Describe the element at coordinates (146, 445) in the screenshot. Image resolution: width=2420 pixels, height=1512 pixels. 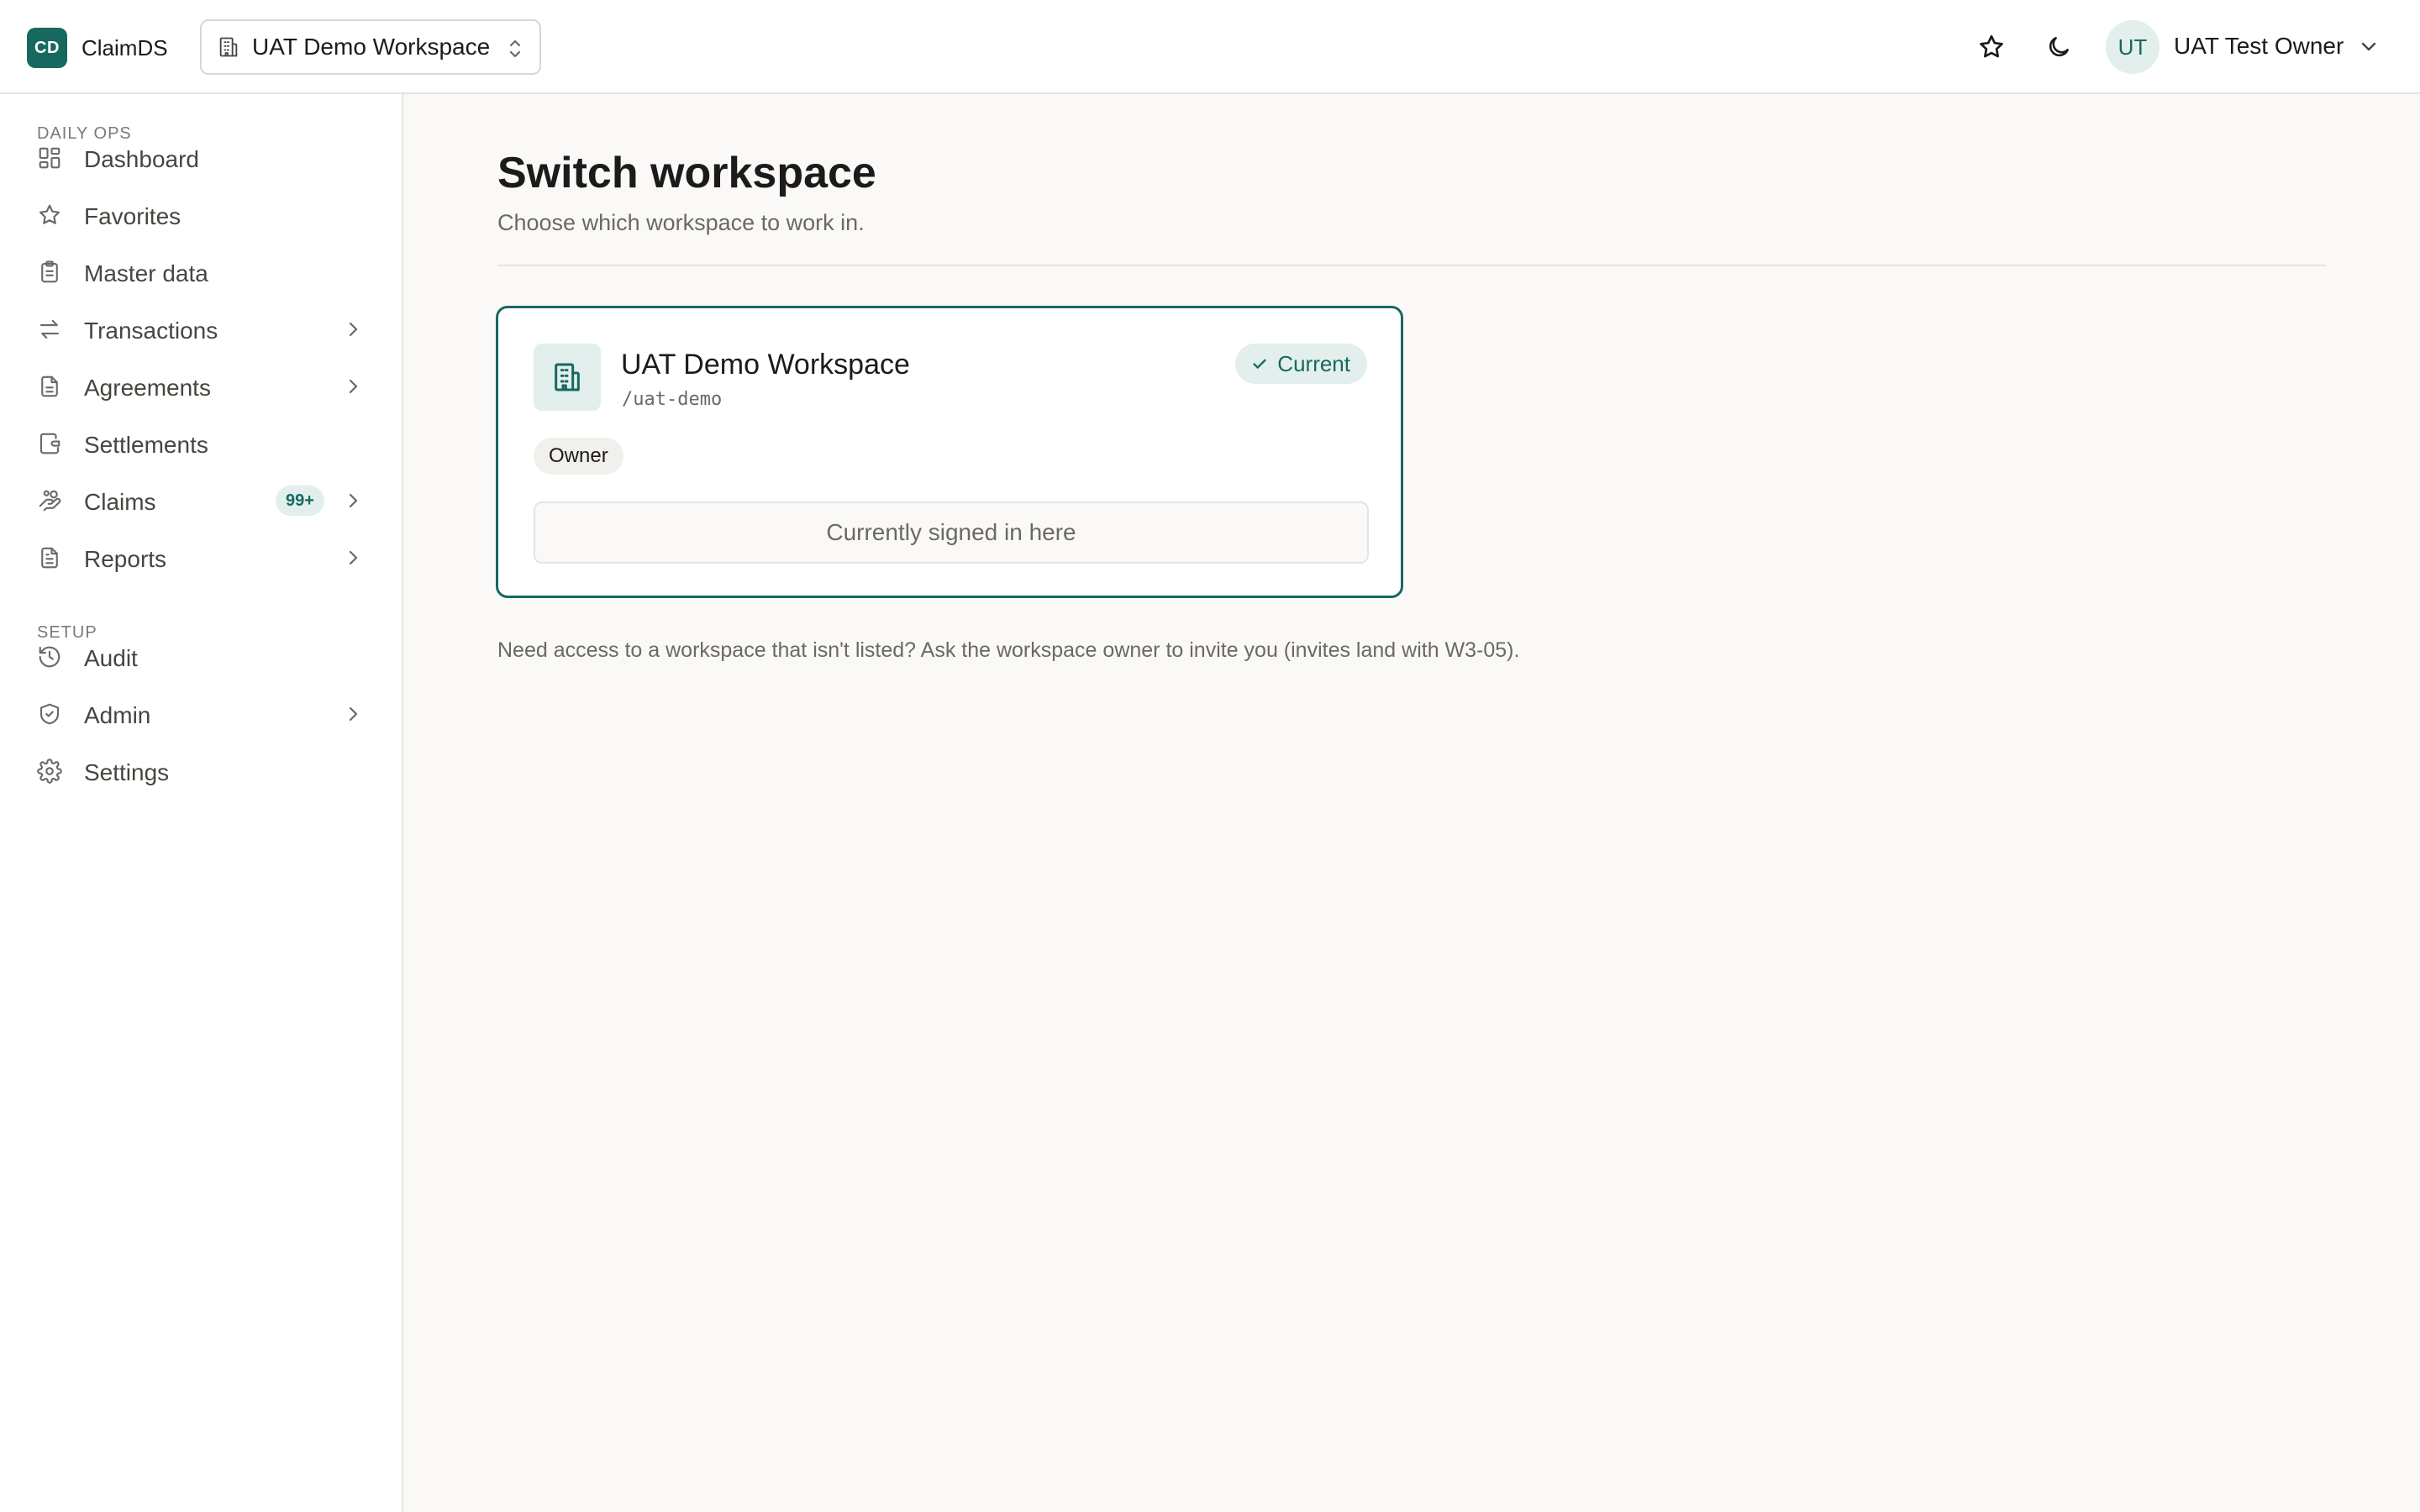
I see `sidebar-item-label: Settlements` at that location.